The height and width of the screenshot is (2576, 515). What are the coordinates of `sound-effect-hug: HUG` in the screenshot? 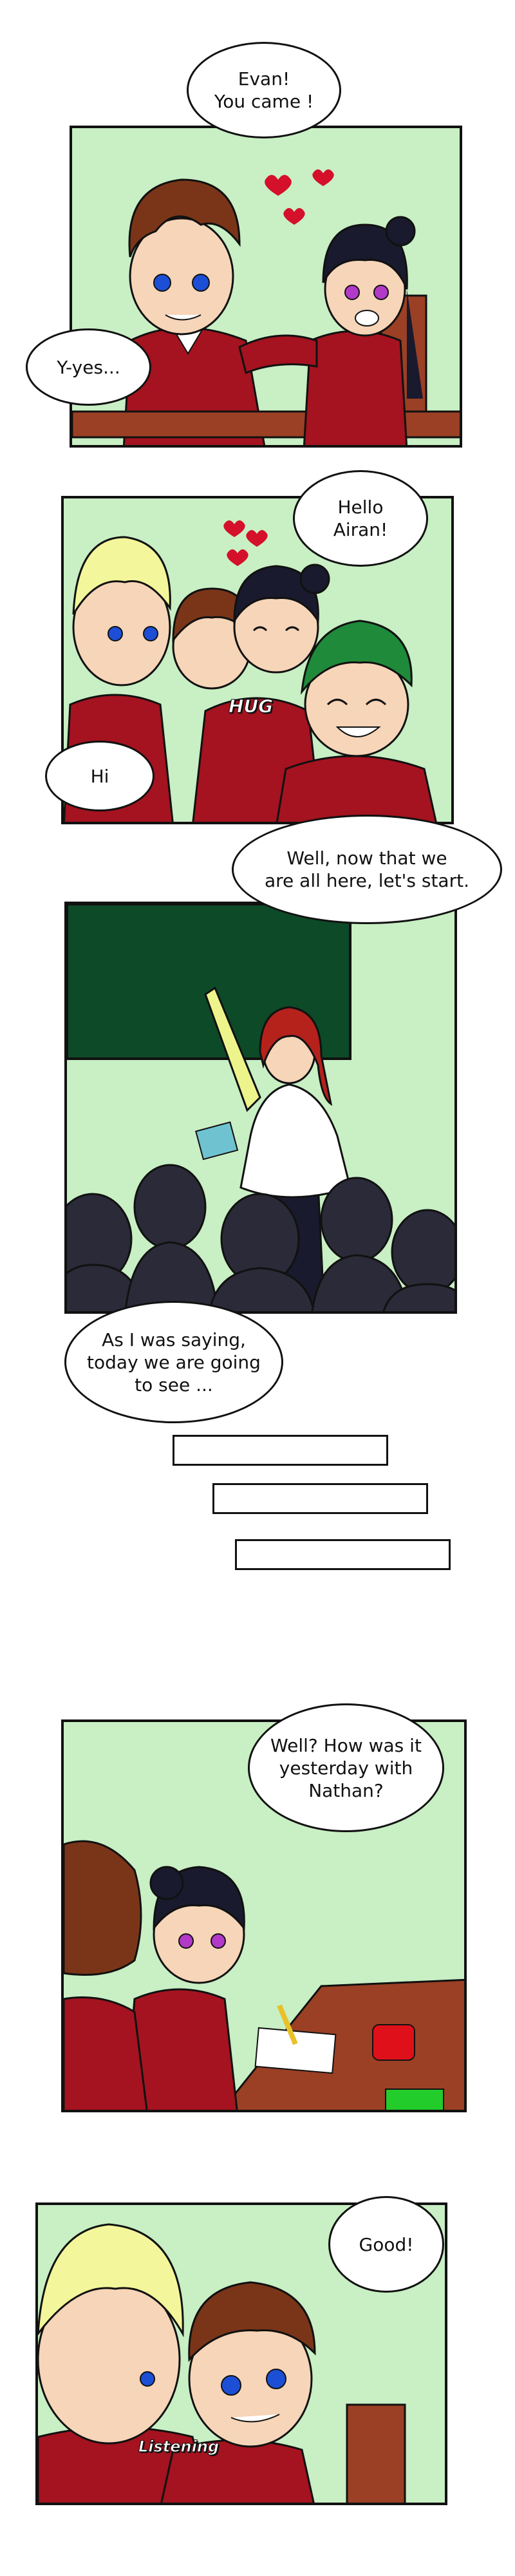 It's located at (251, 707).